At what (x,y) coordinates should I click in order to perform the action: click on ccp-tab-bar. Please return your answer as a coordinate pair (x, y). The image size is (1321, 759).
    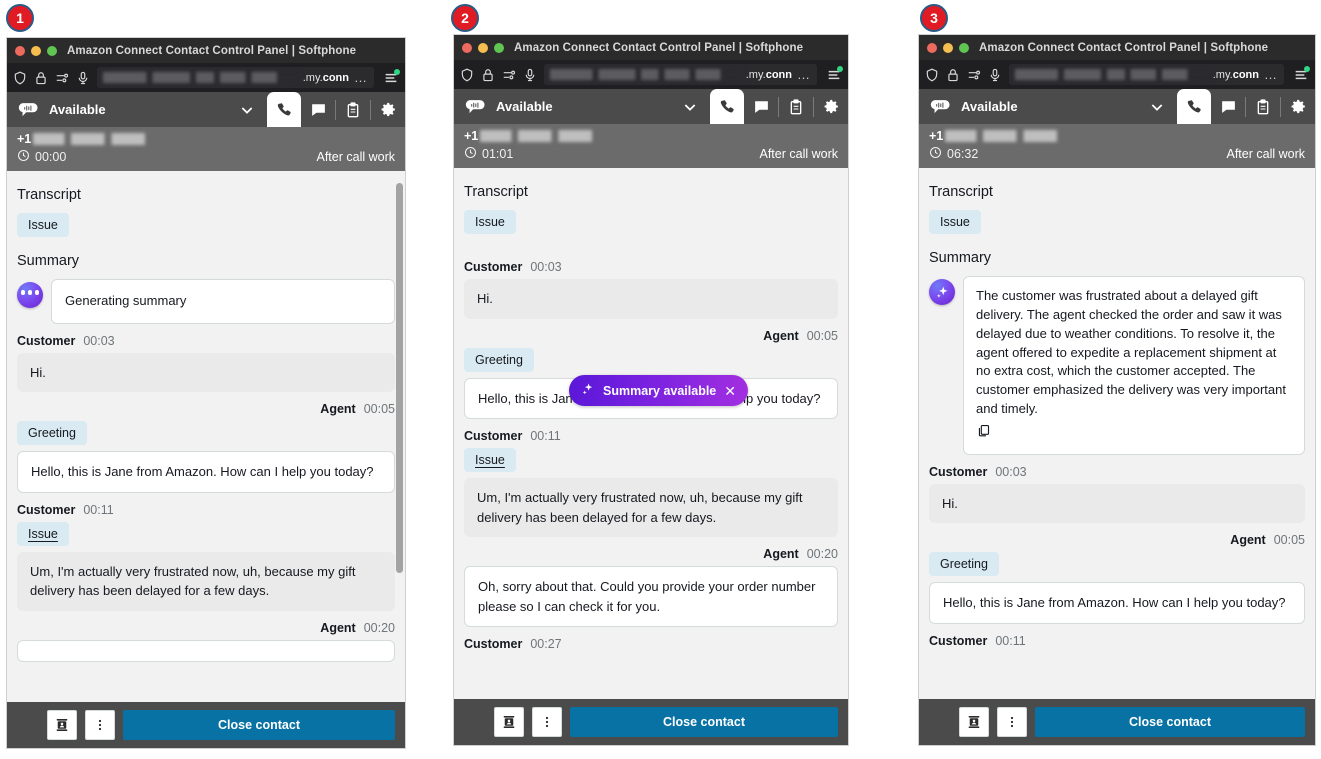
    Looking at the image, I should click on (779, 106).